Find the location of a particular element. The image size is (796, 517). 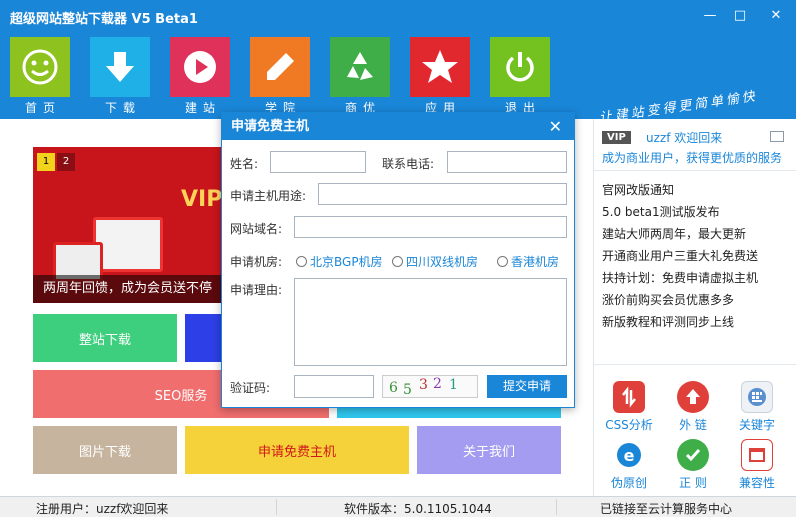

toolbar-label: 商优 is located at coordinates (362, 107).